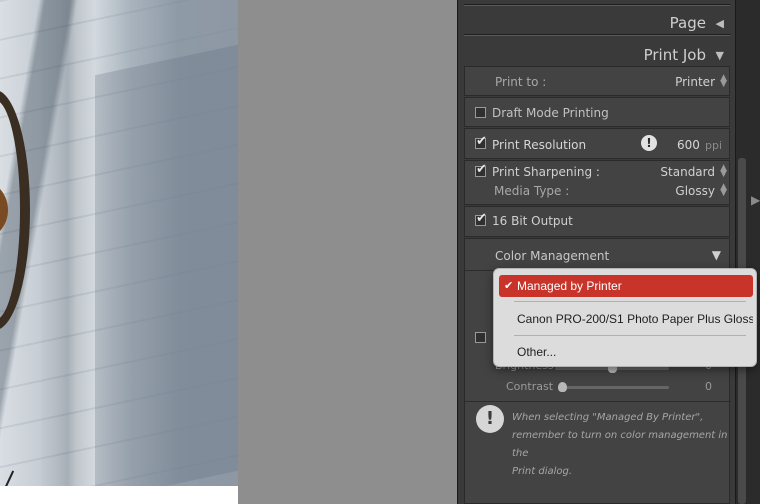  What do you see at coordinates (687, 23) in the screenshot?
I see `page-section-title: Page` at bounding box center [687, 23].